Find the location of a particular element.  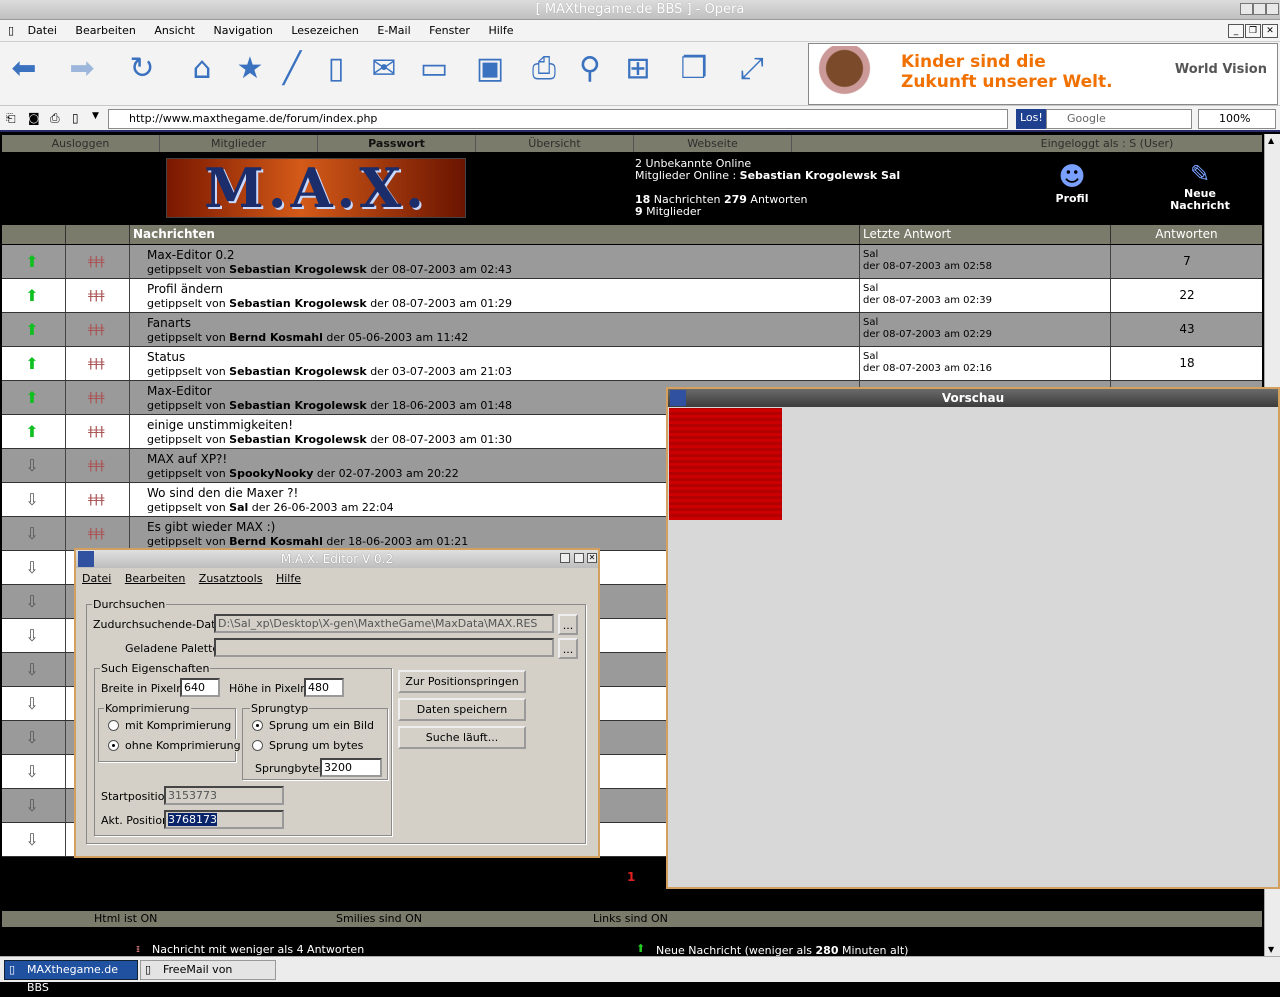

search-icon: ⚲ is located at coordinates (590, 68).